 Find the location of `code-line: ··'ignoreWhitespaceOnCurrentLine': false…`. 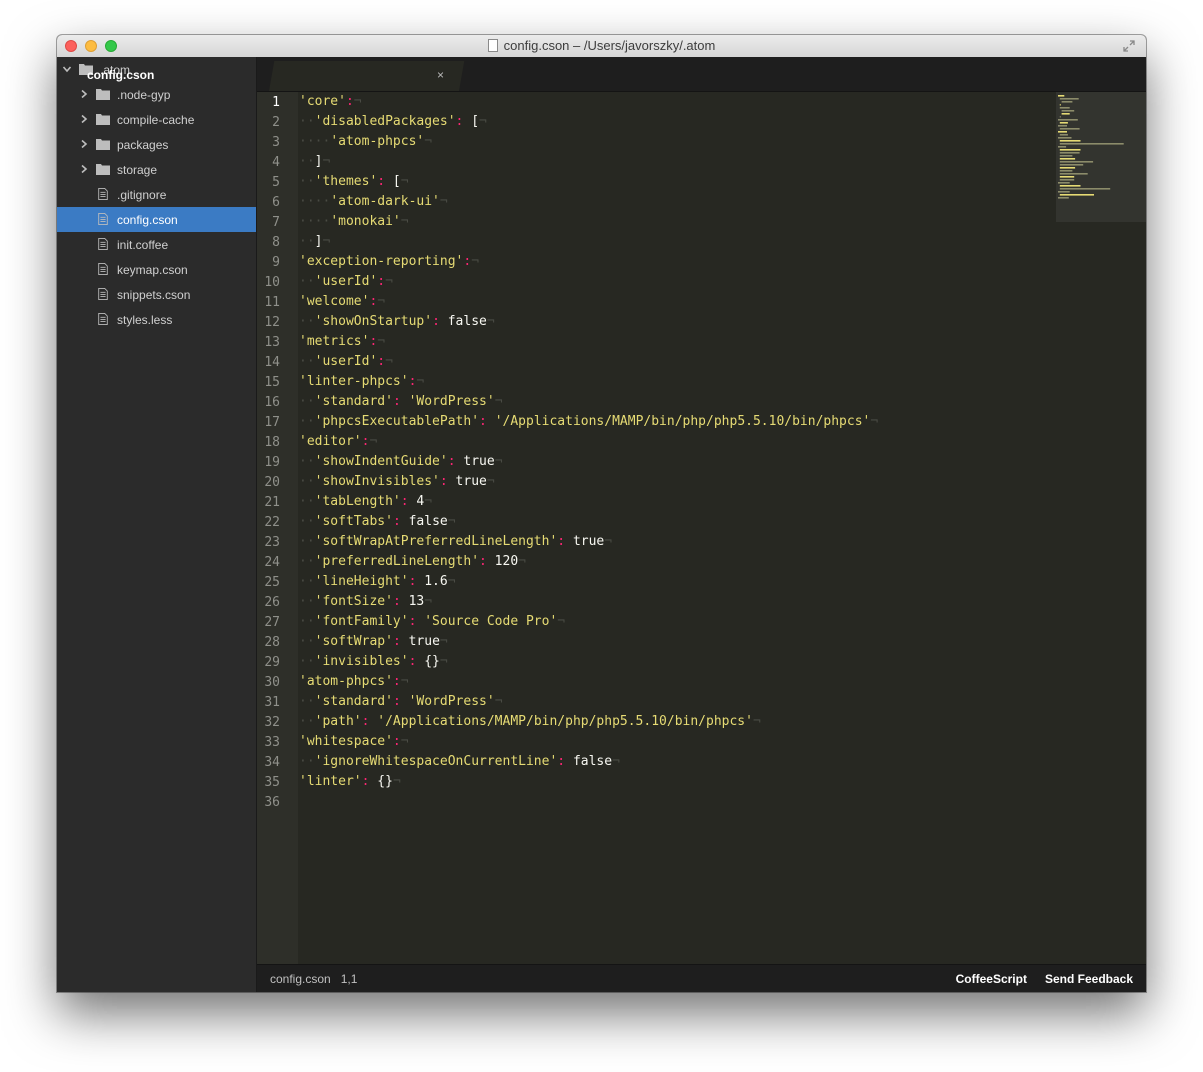

code-line: ··'ignoreWhitespaceOnCurrentLine': false… is located at coordinates (459, 762).